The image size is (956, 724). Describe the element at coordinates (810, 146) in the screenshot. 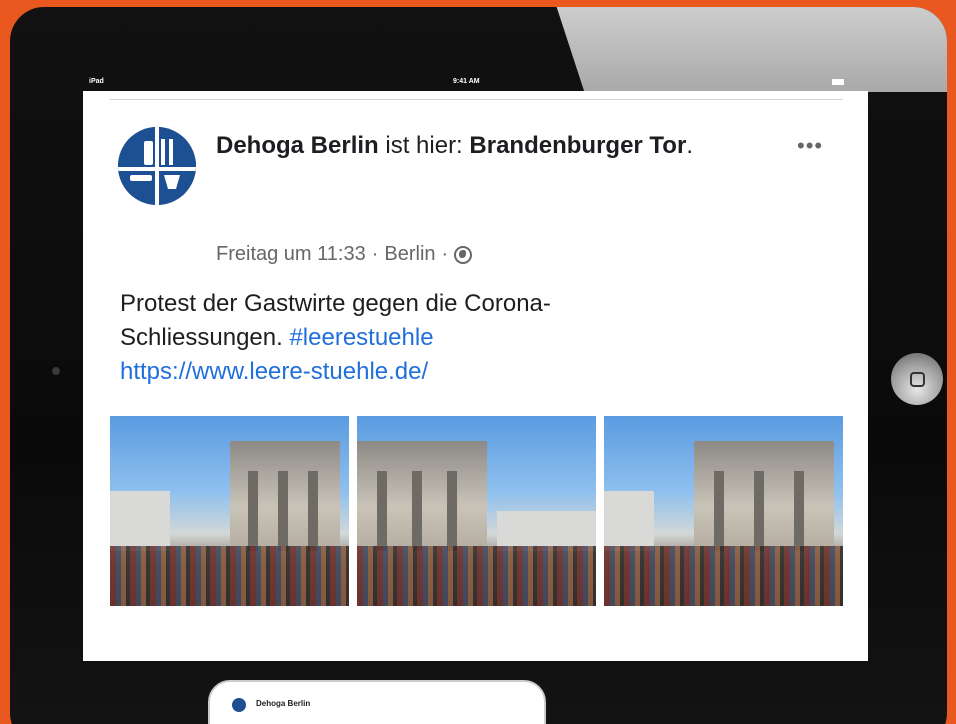

I see `more-options-icon: •••` at that location.